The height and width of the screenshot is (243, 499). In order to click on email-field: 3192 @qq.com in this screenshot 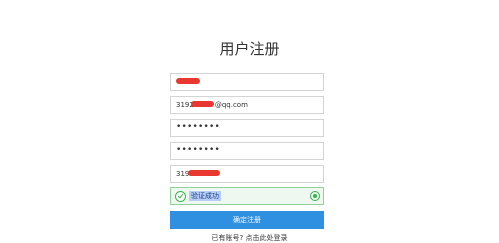, I will do `click(247, 105)`.